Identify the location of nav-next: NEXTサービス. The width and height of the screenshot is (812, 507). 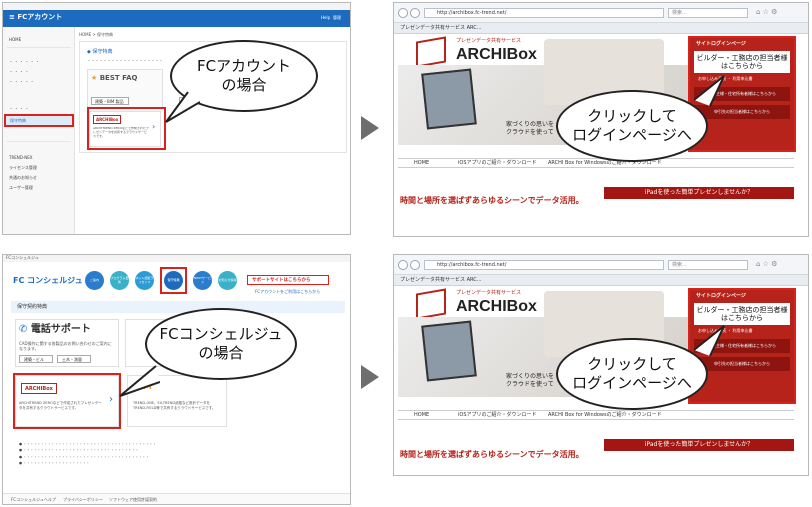
(202, 280).